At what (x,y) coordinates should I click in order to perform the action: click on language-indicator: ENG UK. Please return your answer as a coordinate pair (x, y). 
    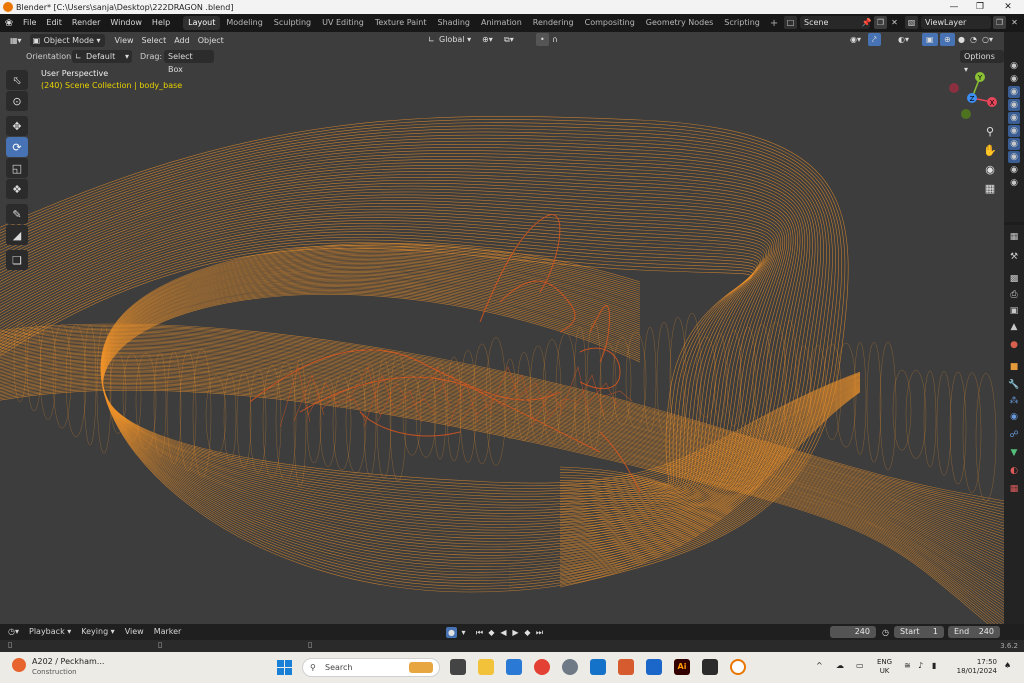
    Looking at the image, I should click on (884, 667).